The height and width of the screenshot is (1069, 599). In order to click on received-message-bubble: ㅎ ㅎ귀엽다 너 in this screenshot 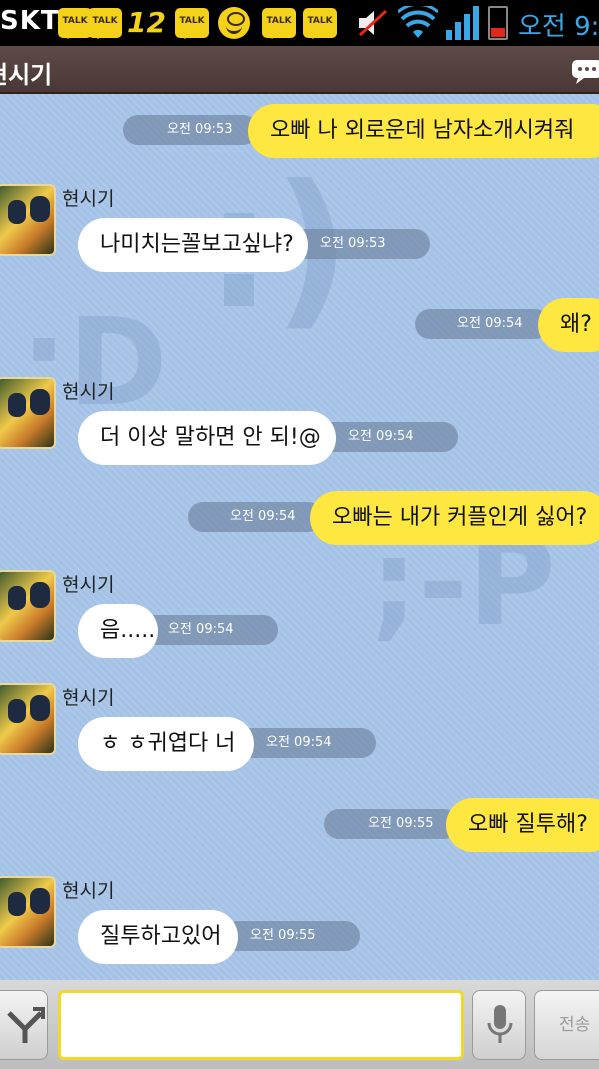, I will do `click(166, 744)`.